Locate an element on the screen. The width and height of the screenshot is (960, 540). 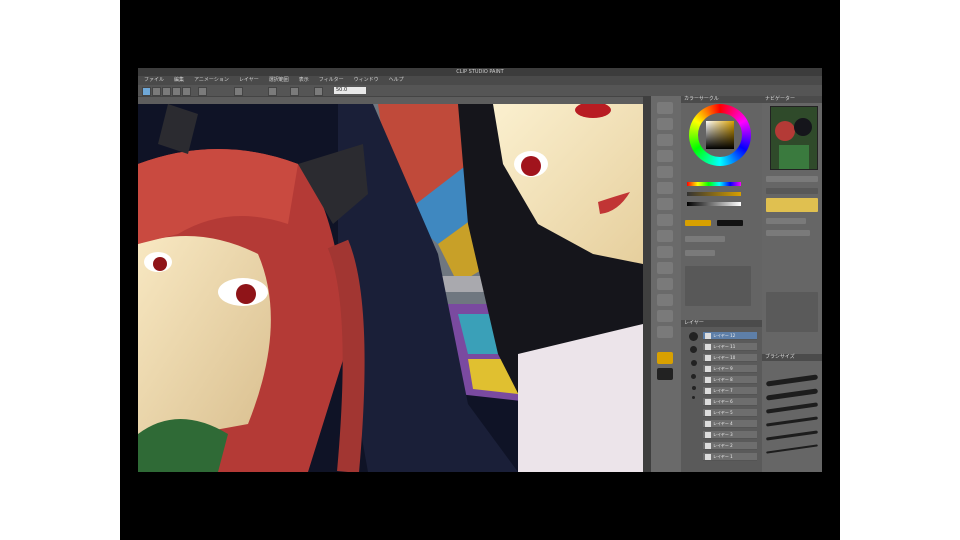
text-tool-icon is located at coordinates (665, 332).